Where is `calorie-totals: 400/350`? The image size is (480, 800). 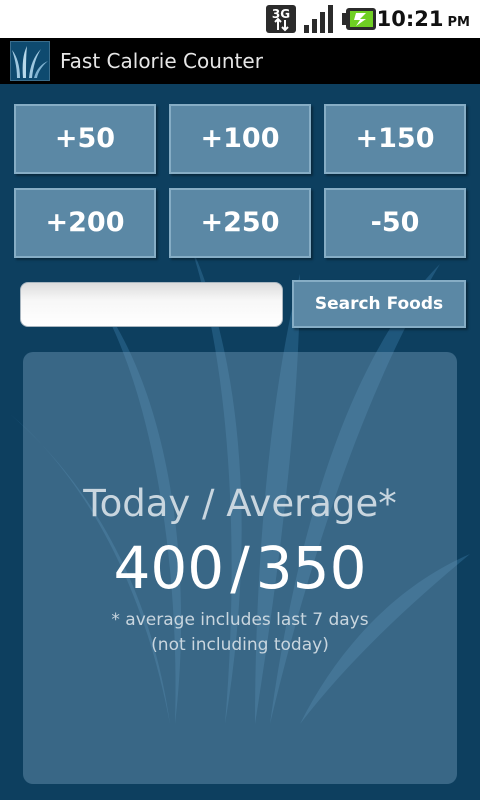
calorie-totals: 400/350 is located at coordinates (240, 568).